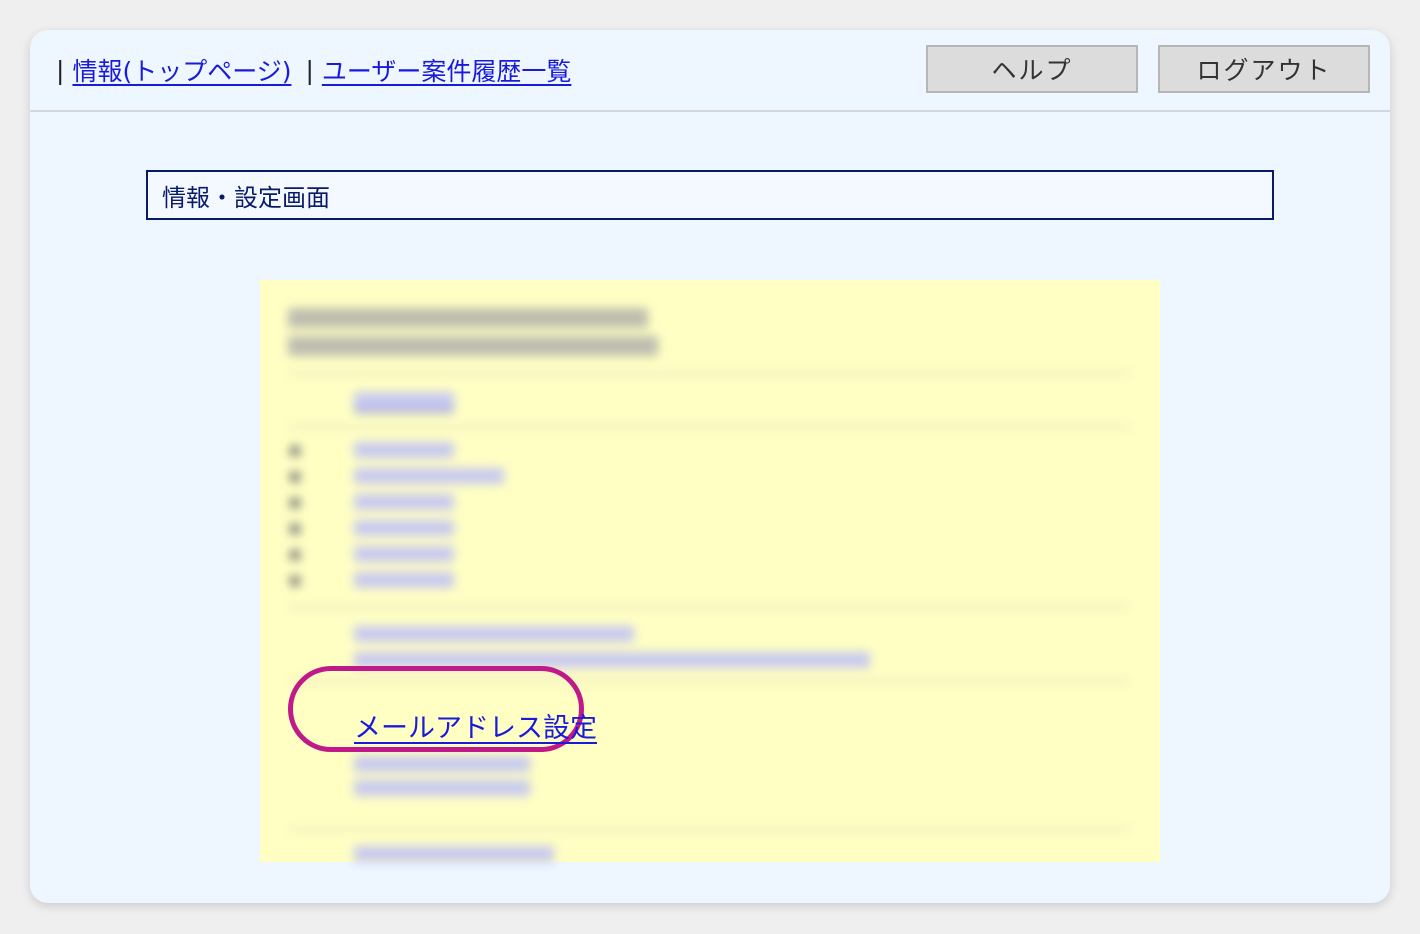 The image size is (1420, 934). I want to click on top-page-link: 情報(トップページ), so click(181, 70).